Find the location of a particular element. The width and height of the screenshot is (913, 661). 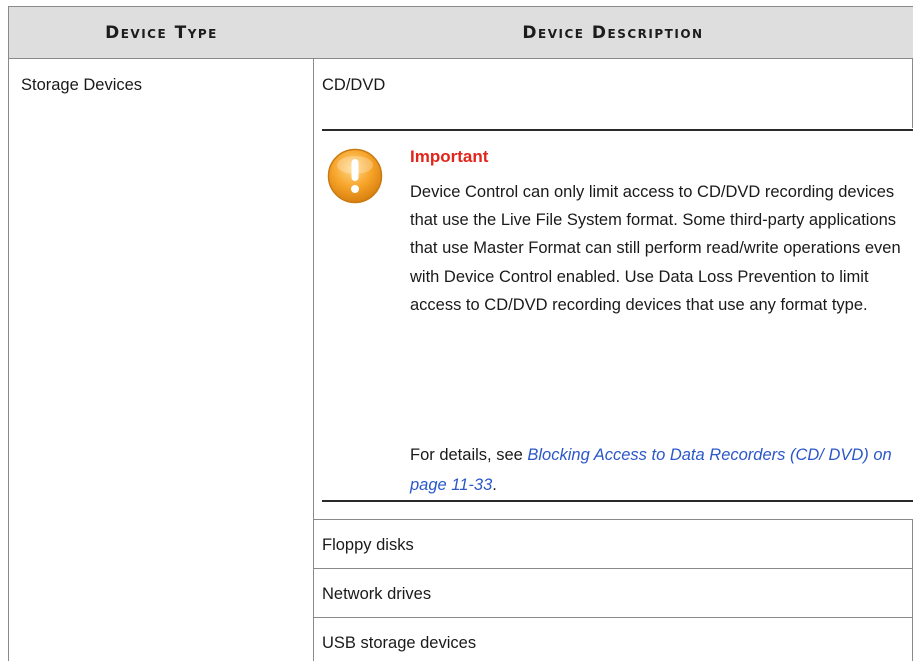

note-bottom-rule is located at coordinates (617, 501).